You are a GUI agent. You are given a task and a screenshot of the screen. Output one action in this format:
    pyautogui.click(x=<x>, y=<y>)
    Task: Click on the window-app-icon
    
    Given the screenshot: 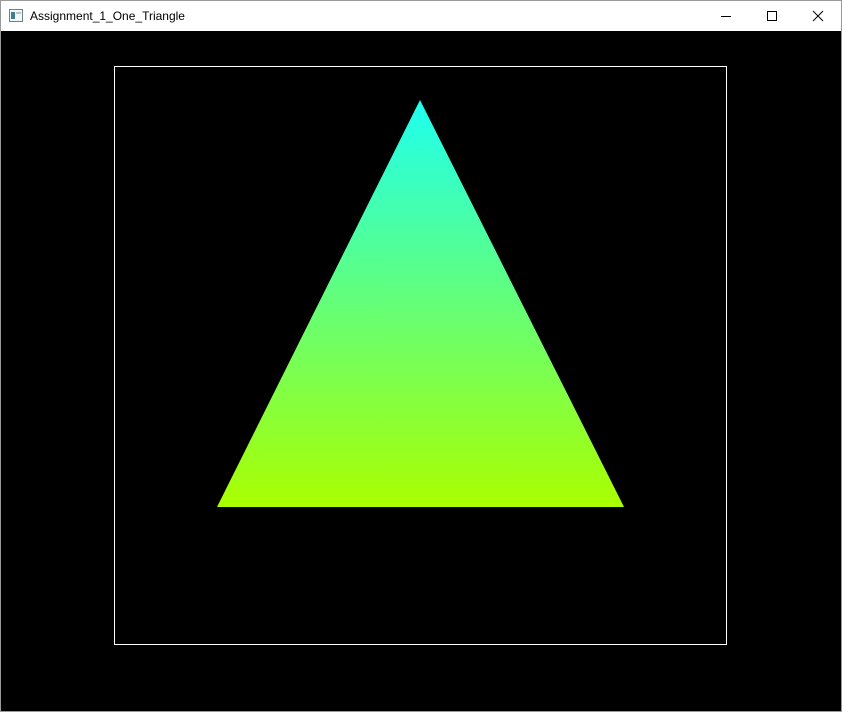 What is the action you would take?
    pyautogui.click(x=16, y=15)
    